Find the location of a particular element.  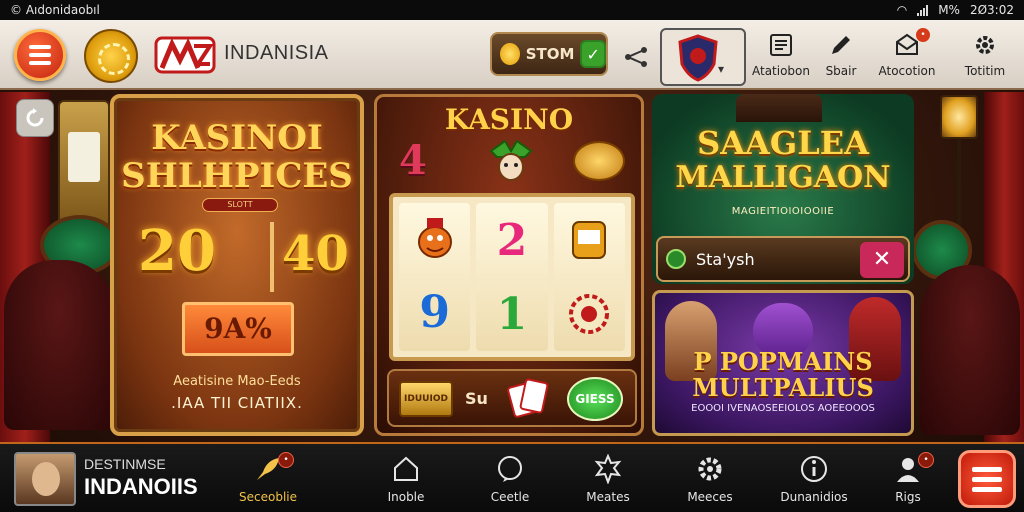

home-icon is located at coordinates (406, 468).